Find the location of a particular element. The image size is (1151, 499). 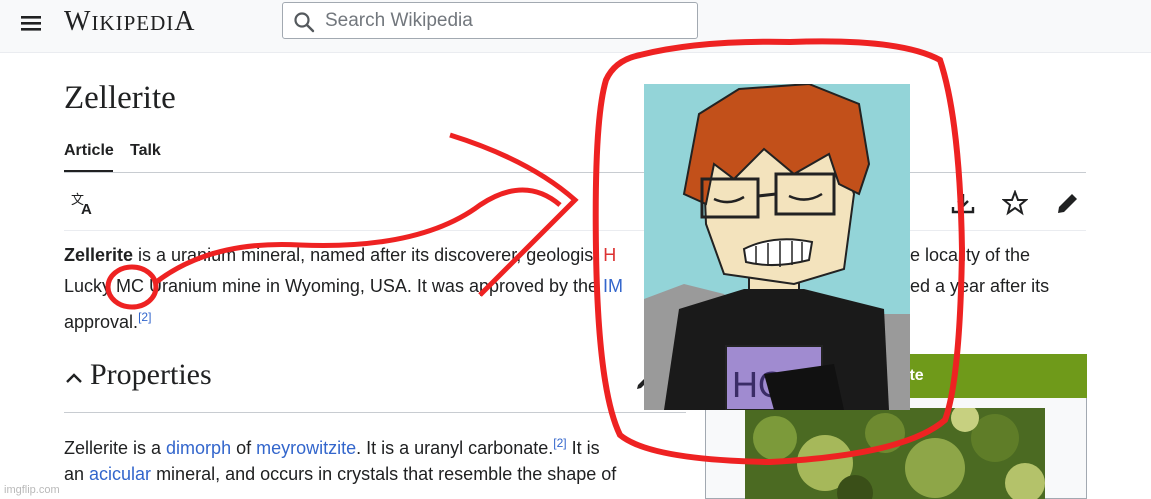

search-box is located at coordinates (490, 20).